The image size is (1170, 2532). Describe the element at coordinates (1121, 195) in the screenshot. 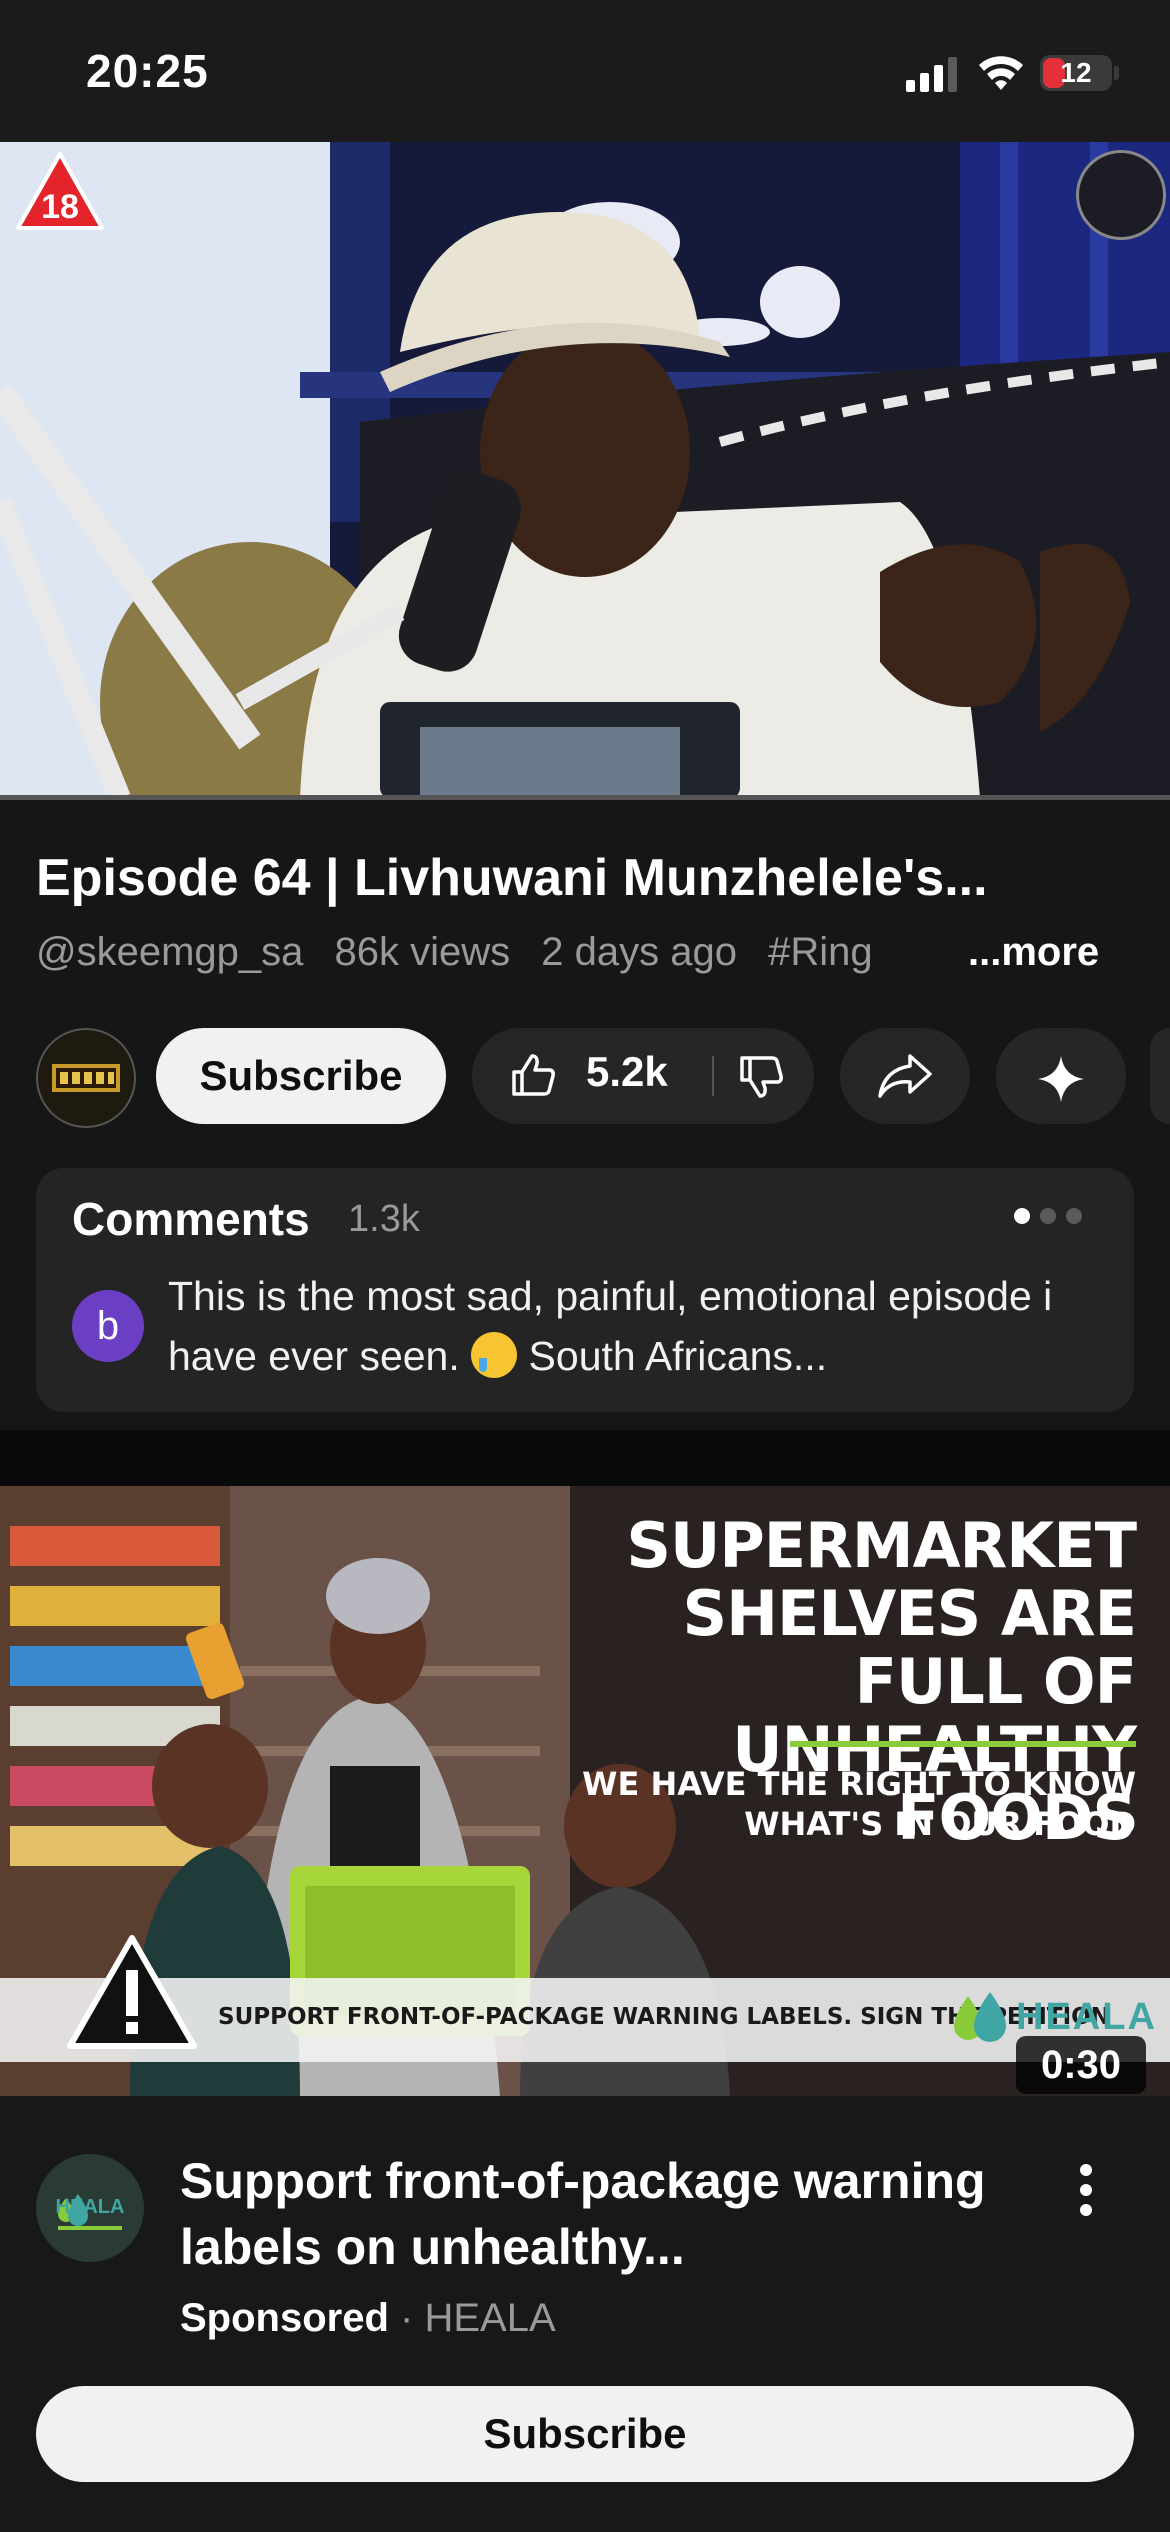

I see `channel-watermark-icon` at that location.